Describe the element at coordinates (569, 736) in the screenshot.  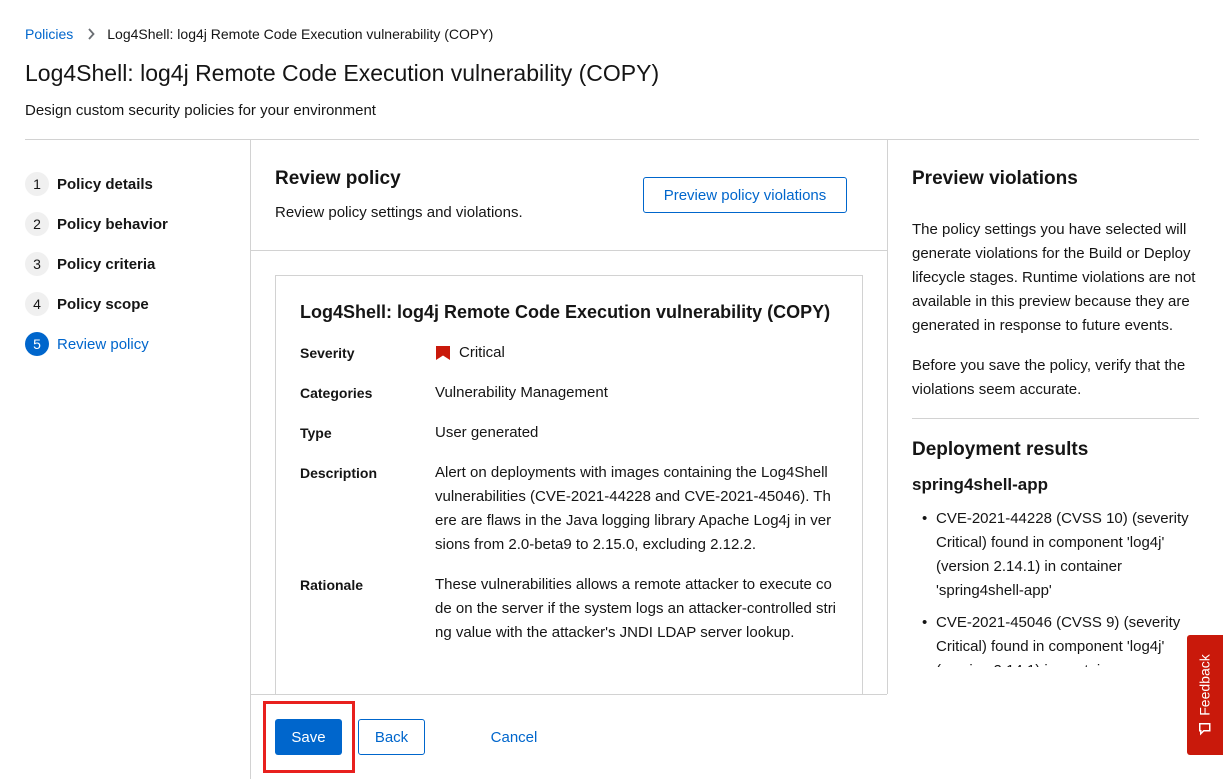
I see `wizard-footer` at that location.